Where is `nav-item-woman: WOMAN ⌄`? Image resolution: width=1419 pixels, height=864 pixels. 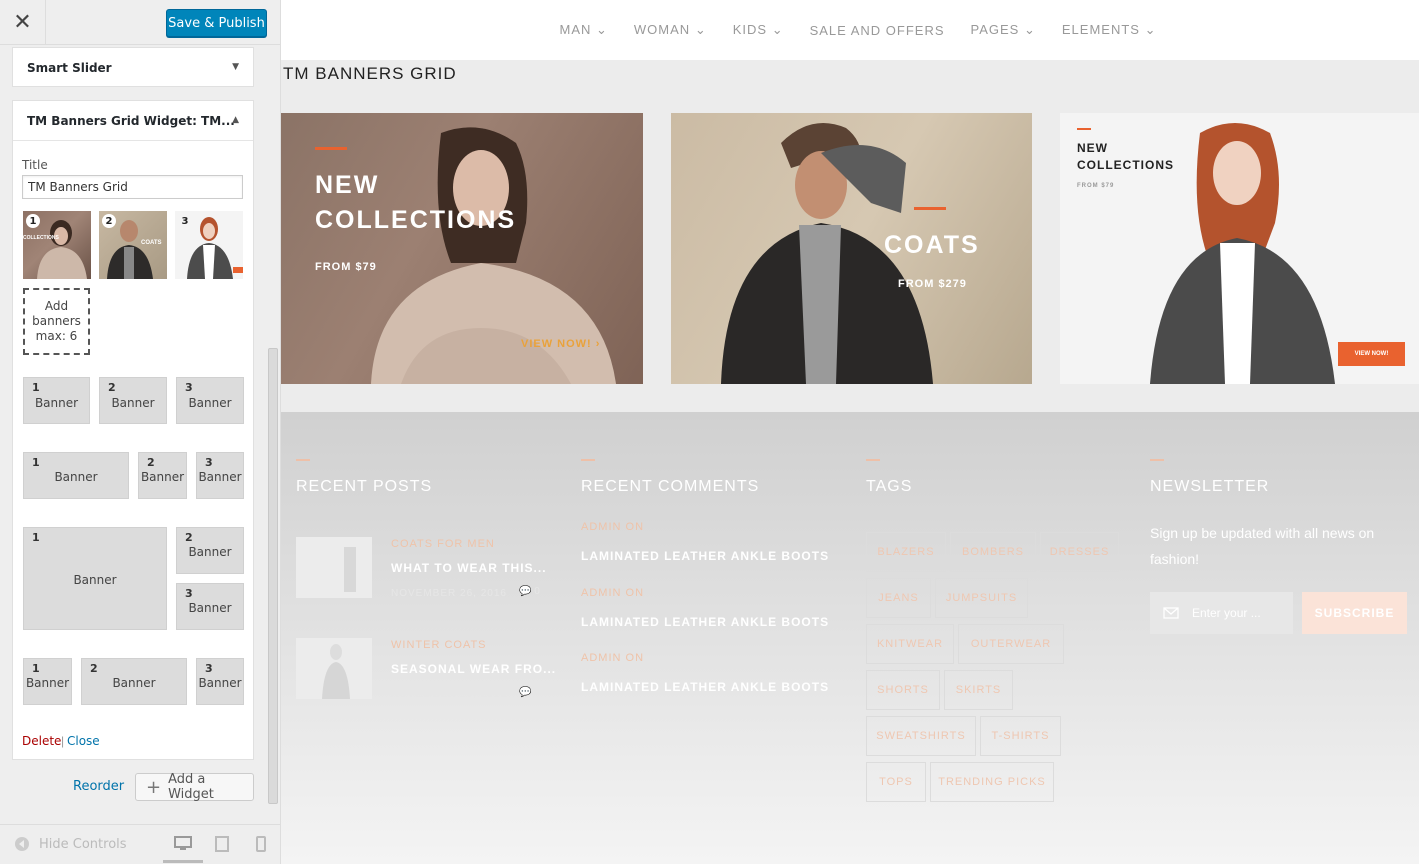 nav-item-woman: WOMAN ⌄ is located at coordinates (670, 30).